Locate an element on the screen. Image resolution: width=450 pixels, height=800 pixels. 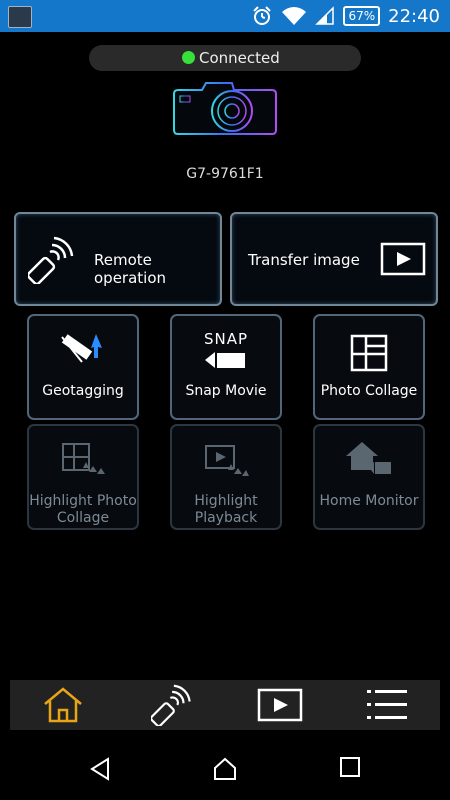
nav-menu is located at coordinates (387, 705).